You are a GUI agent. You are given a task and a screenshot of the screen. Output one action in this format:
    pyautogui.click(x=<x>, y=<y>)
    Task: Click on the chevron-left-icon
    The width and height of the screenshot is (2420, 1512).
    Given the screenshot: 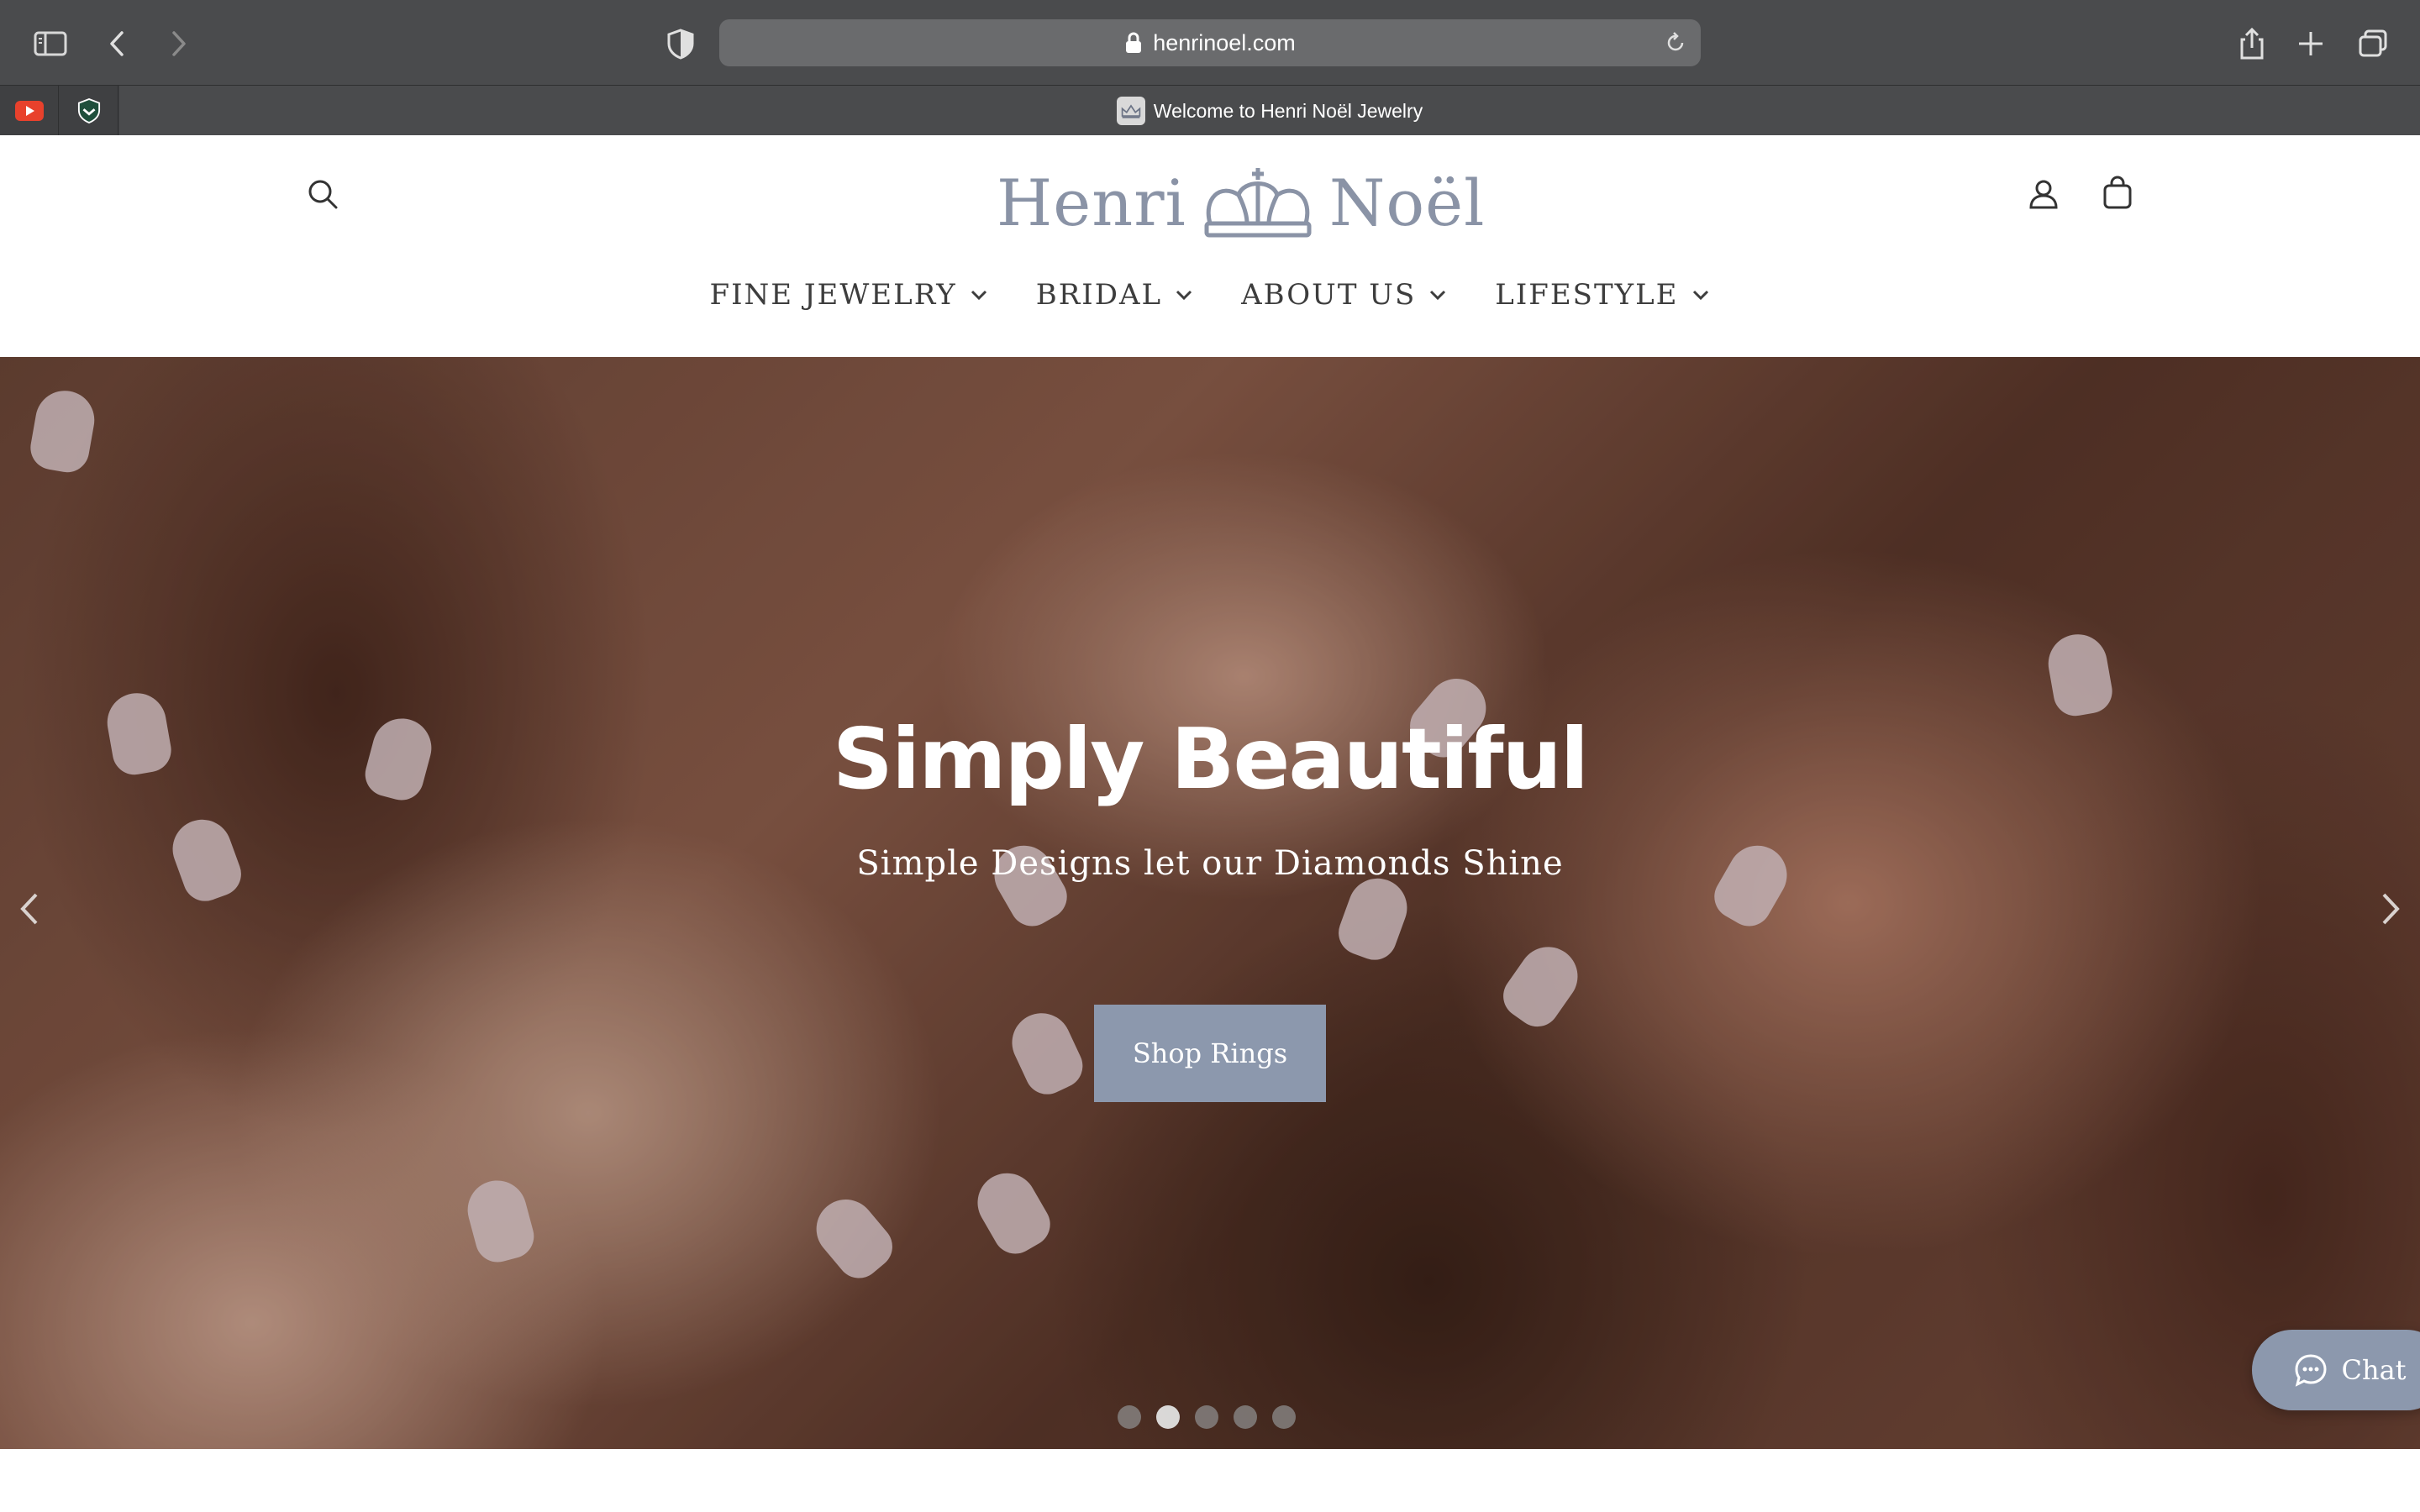 What is the action you would take?
    pyautogui.click(x=29, y=909)
    